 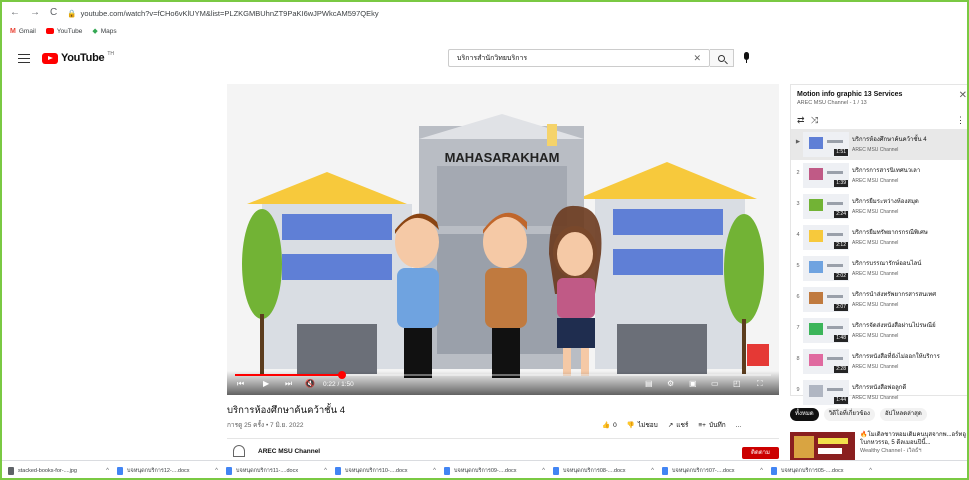 What do you see at coordinates (53, 13) in the screenshot?
I see `reload-icon: C` at bounding box center [53, 13].